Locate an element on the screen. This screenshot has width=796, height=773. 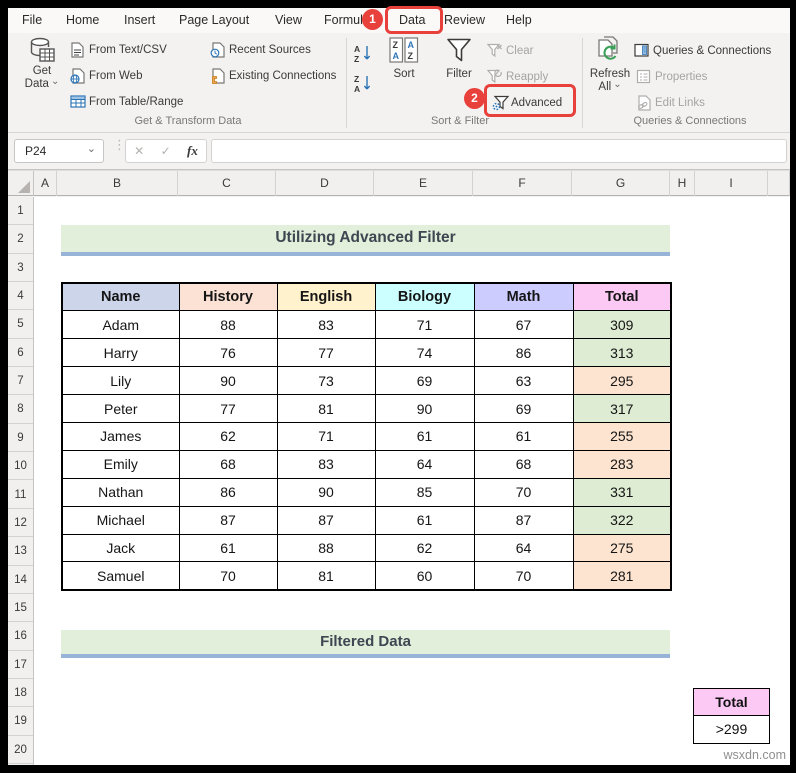
row-header-1: 1 is located at coordinates (20, 211).